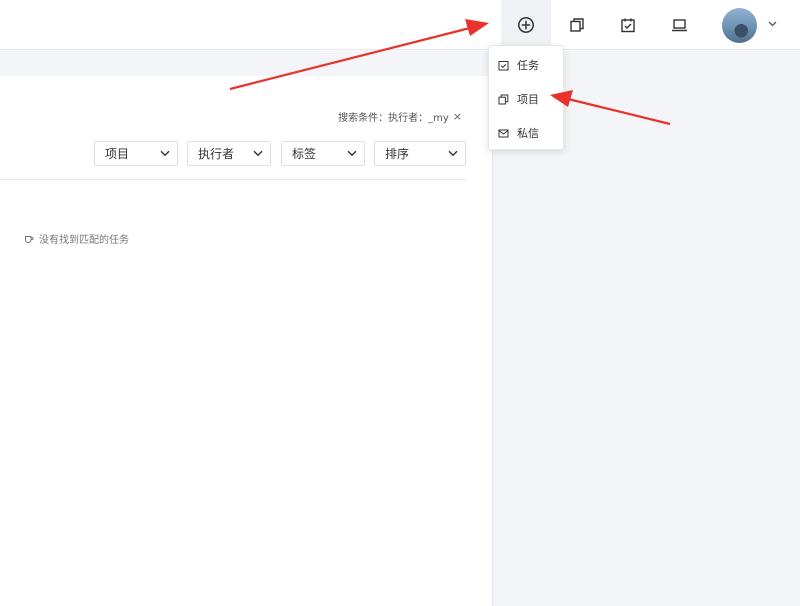  What do you see at coordinates (503, 65) in the screenshot?
I see `task-check-icon` at bounding box center [503, 65].